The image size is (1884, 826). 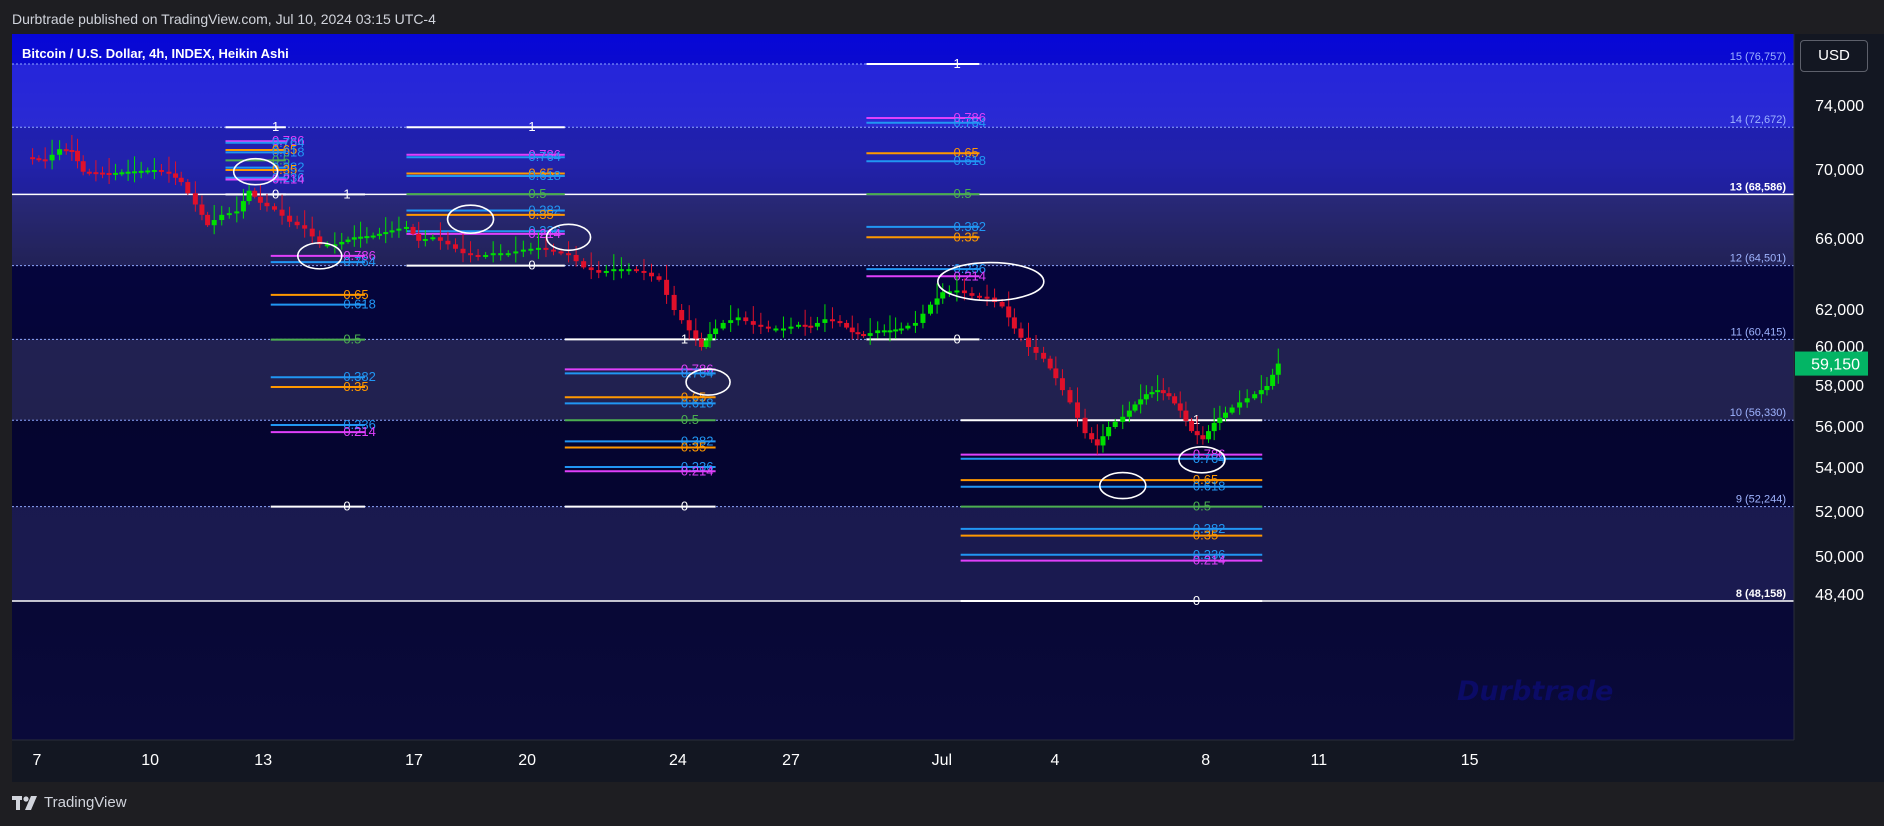 I want to click on x-tick-label: 27, so click(x=791, y=760).